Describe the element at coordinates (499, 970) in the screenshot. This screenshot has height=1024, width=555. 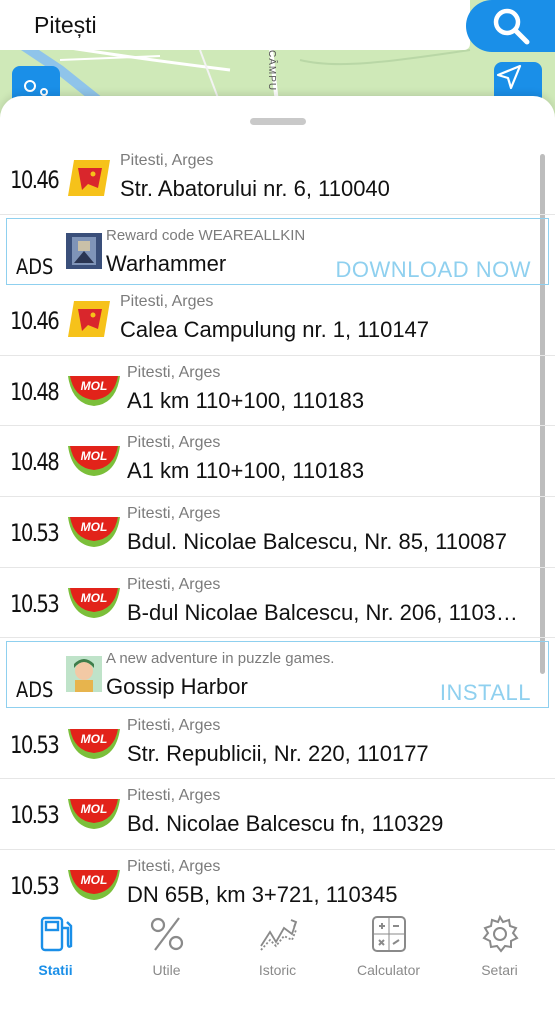
I see `tab-label: Setari` at that location.